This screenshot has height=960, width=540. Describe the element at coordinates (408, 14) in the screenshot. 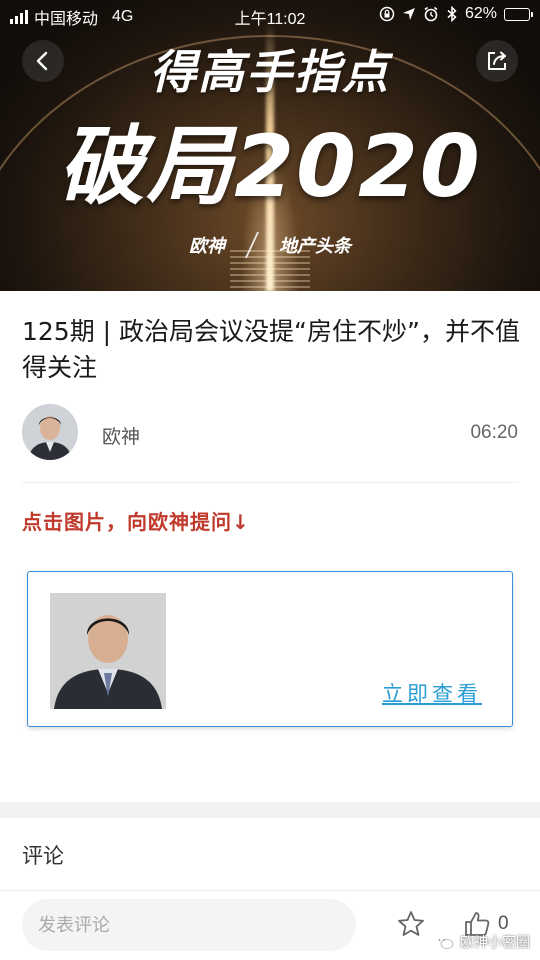

I see `location-icon` at that location.